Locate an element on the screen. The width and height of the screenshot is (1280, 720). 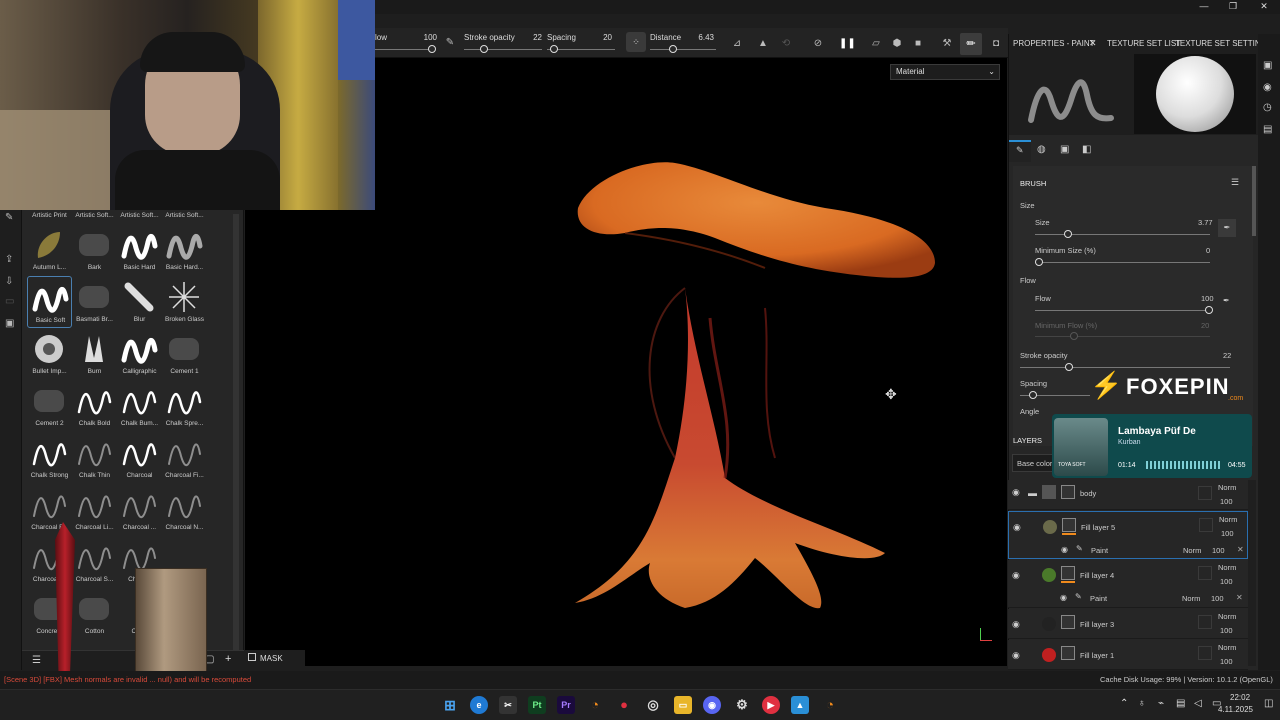
material-tab-icon: ◧ is located at coordinates (1086, 149).